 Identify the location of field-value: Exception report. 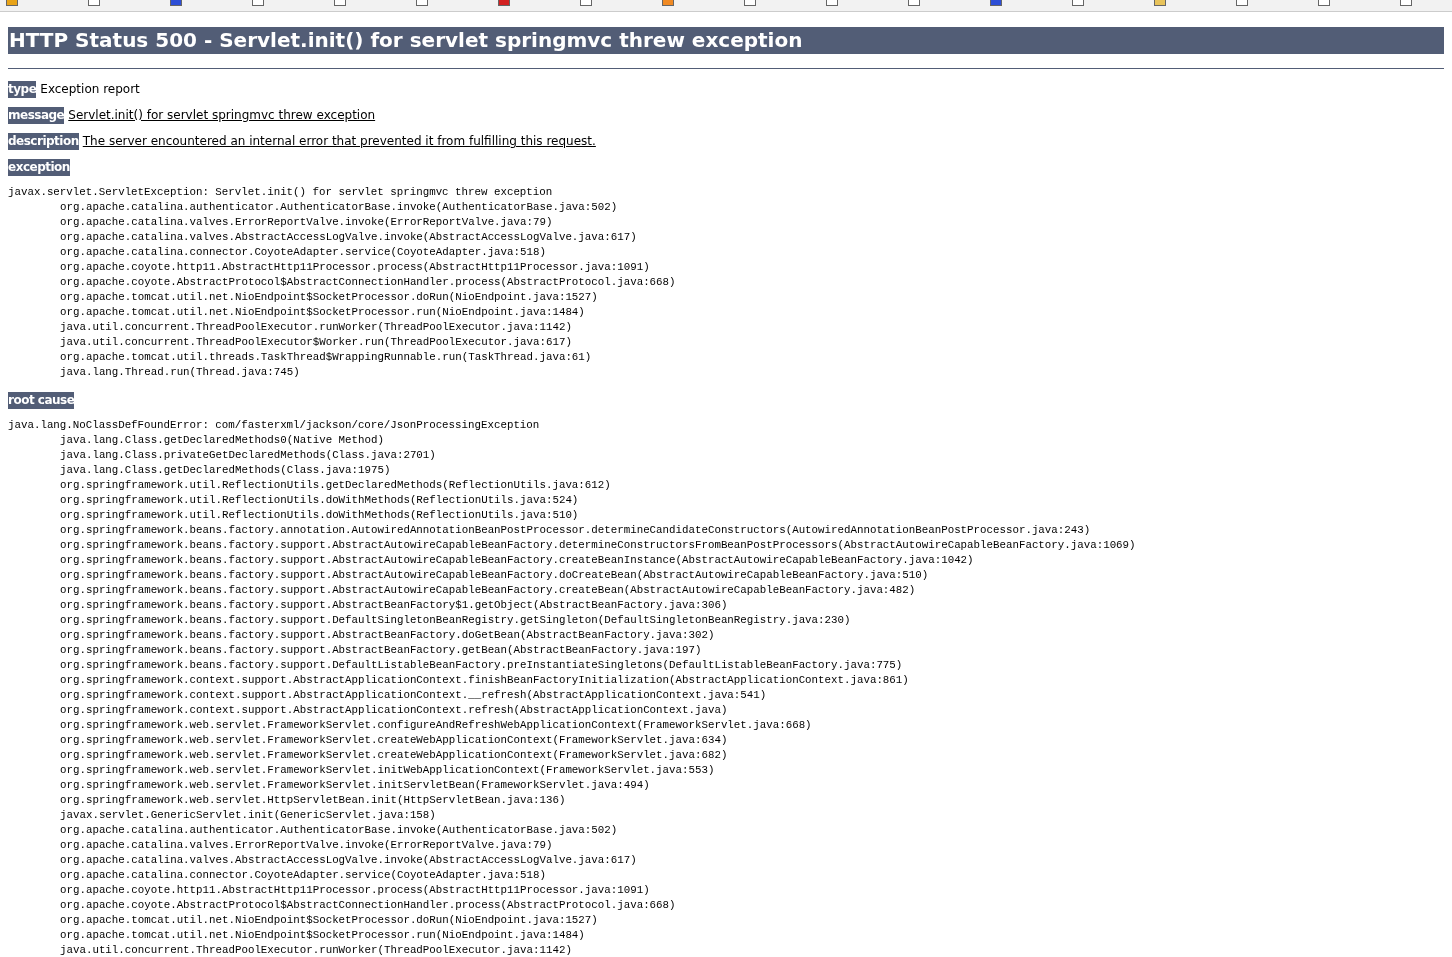
(90, 89).